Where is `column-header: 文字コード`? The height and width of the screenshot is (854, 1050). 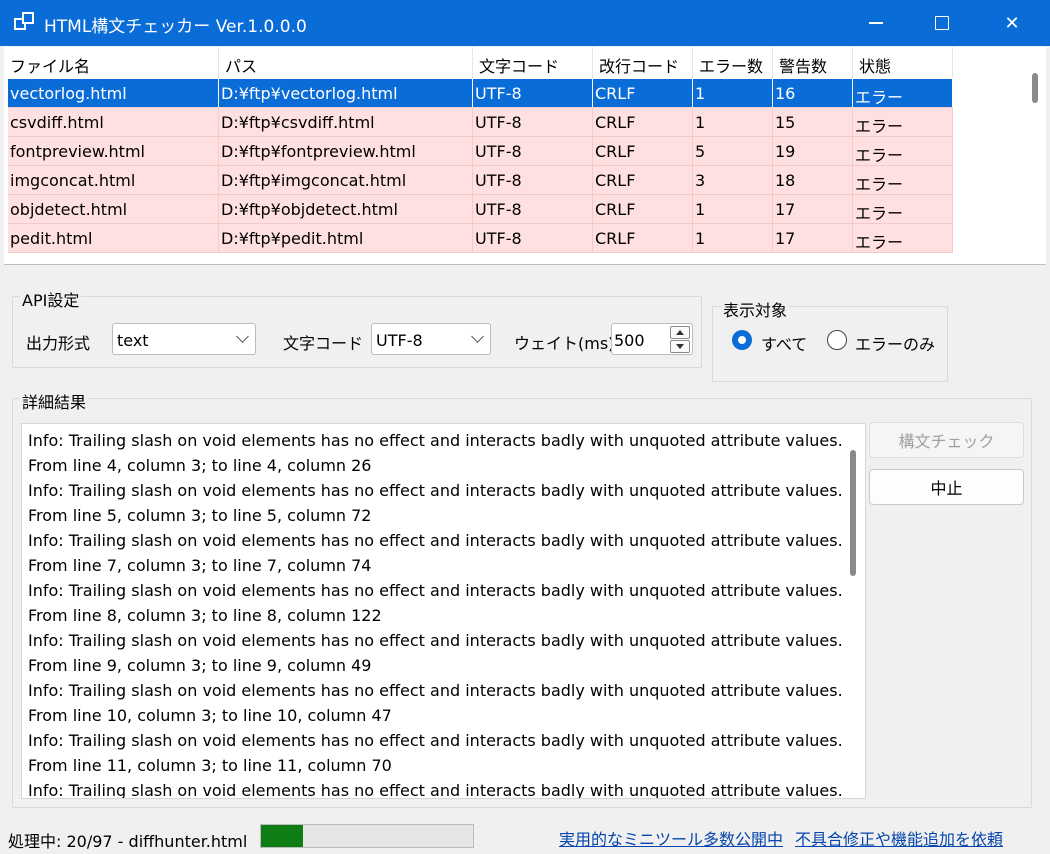 column-header: 文字コード is located at coordinates (533, 62).